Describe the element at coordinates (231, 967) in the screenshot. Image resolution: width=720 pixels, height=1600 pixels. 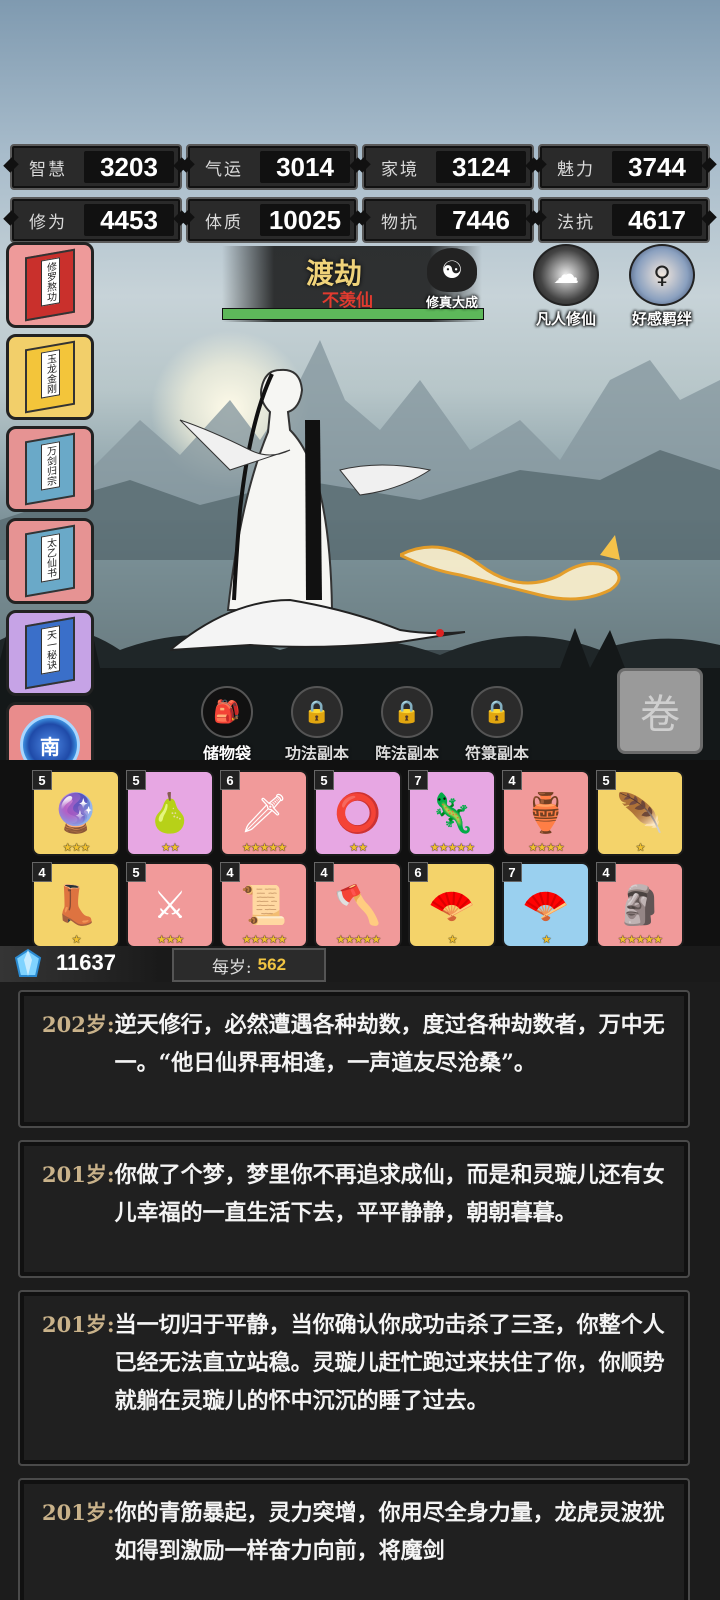
I see `per-year-label: 每岁:` at that location.